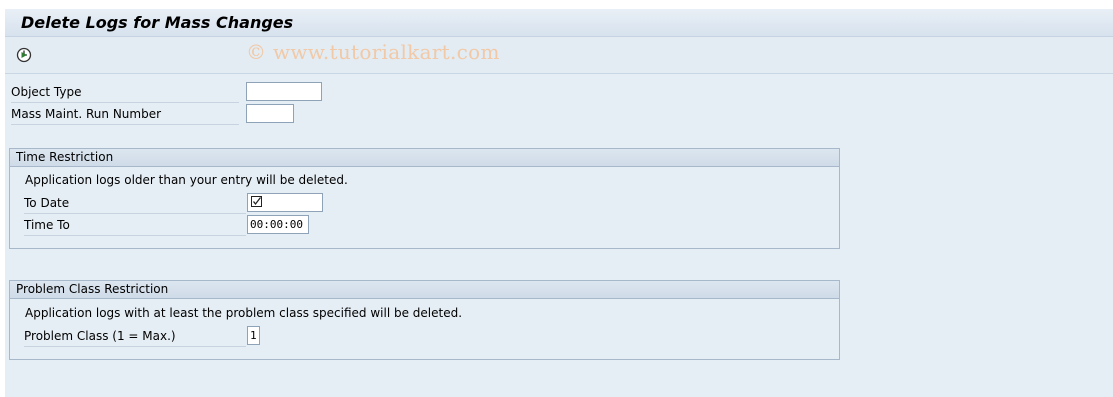  I want to click on application-toolbar: © www.tutorialkart.com, so click(559, 55).